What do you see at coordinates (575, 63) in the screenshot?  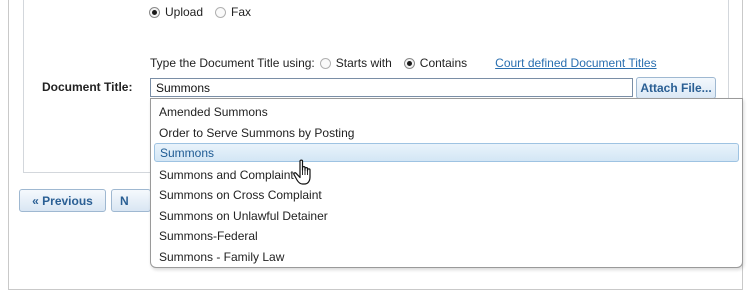 I see `court-defined-titles-link: Court defined Document Titles` at bounding box center [575, 63].